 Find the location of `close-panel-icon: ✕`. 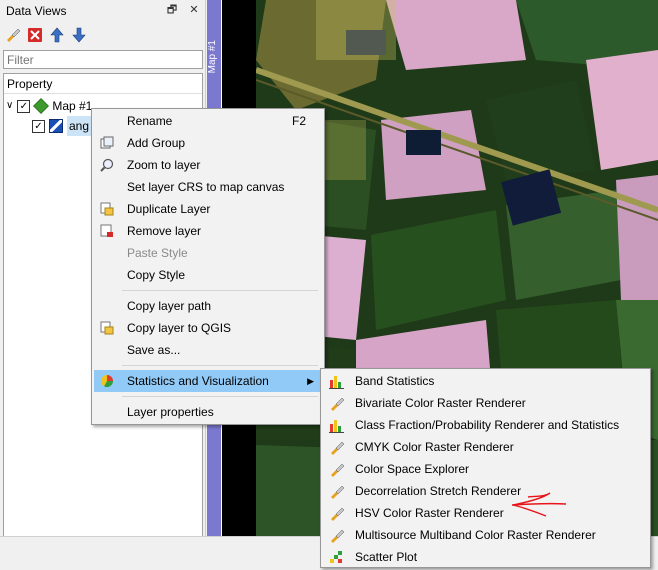

close-panel-icon: ✕ is located at coordinates (194, 10).